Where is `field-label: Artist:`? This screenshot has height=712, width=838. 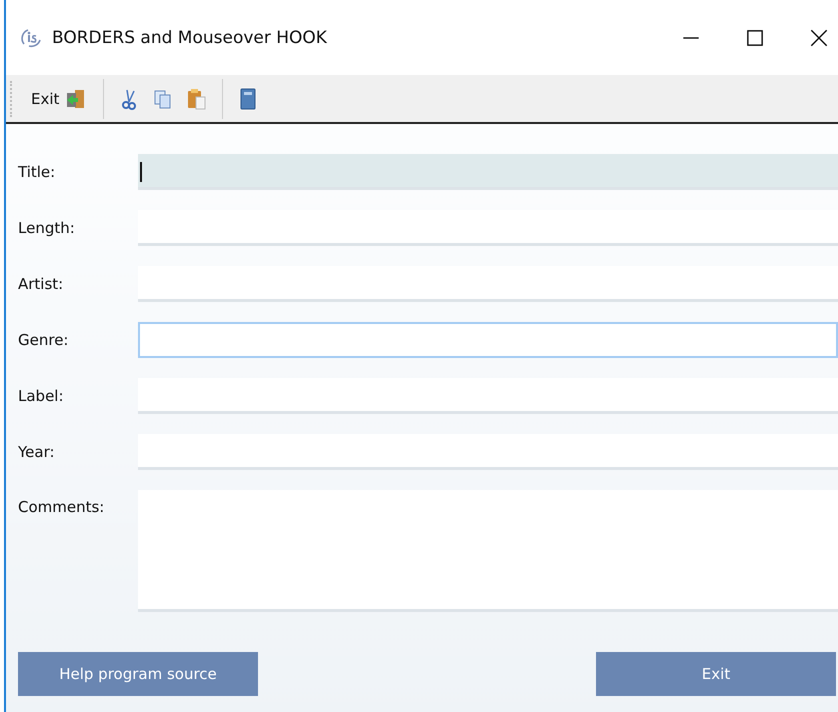 field-label: Artist: is located at coordinates (41, 284).